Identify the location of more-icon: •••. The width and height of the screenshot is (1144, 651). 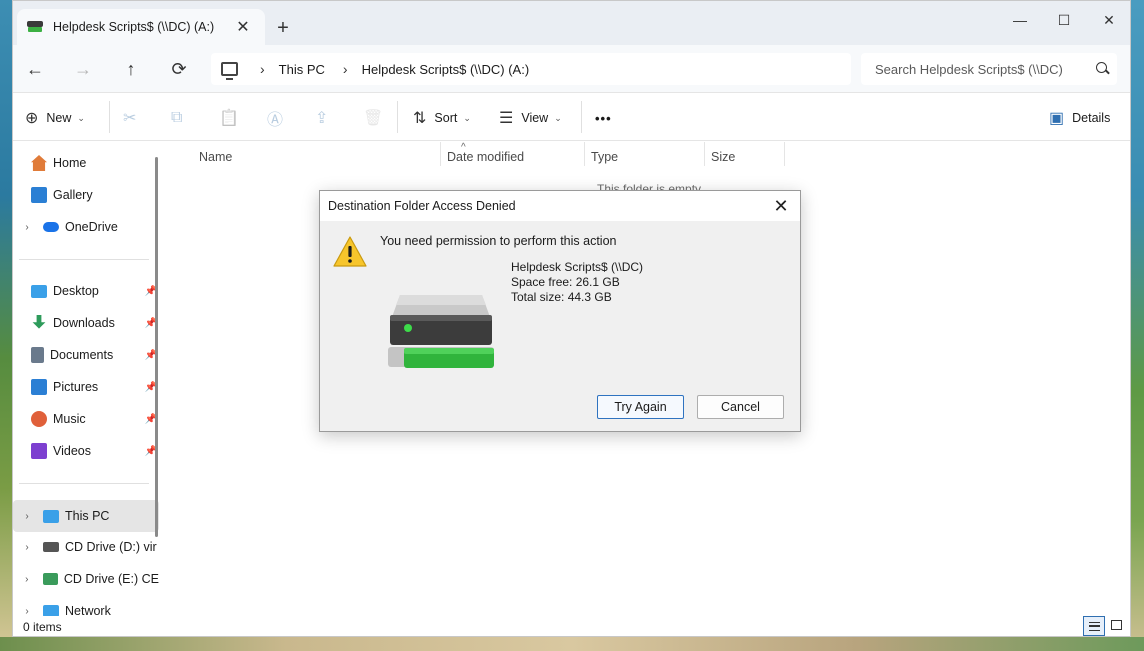
(603, 118).